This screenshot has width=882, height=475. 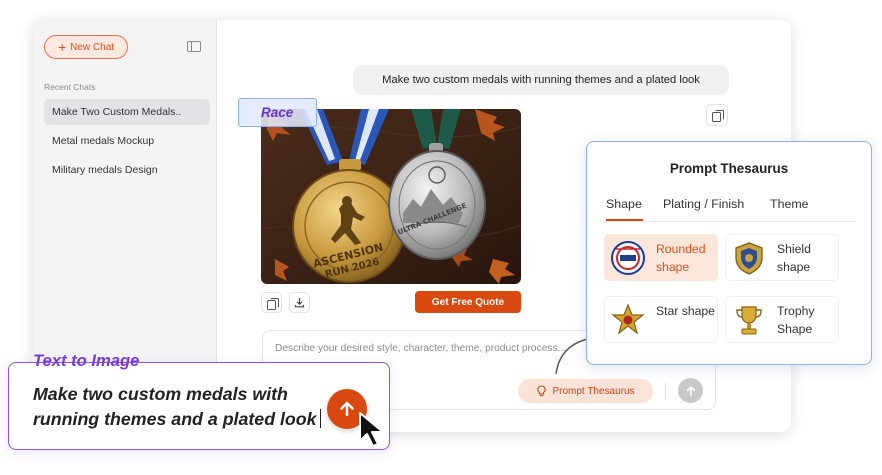 I want to click on race-tag: Race, so click(x=277, y=112).